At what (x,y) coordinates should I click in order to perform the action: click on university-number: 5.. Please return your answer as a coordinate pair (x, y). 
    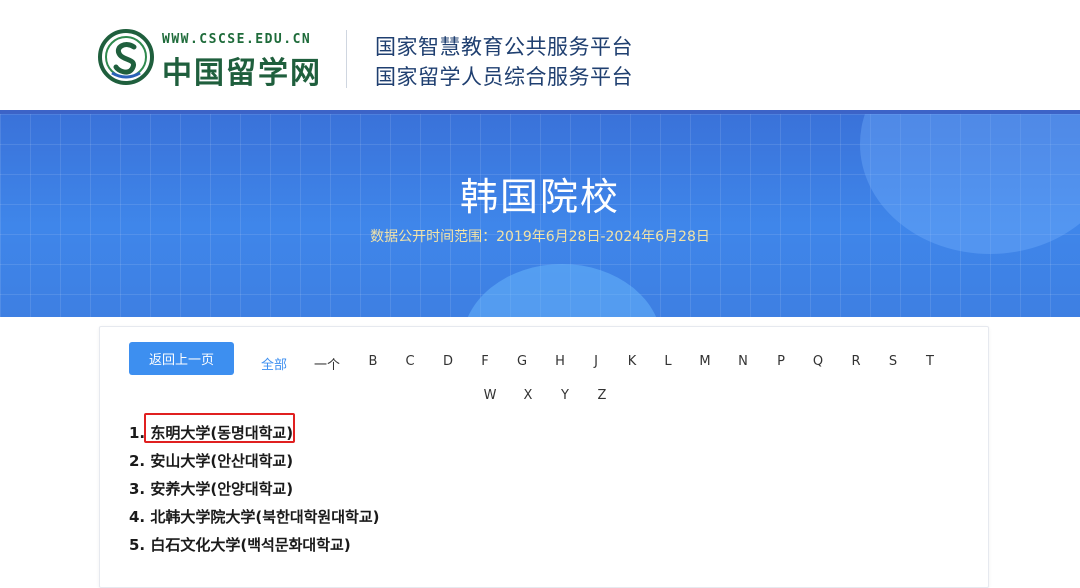
    Looking at the image, I should click on (137, 545).